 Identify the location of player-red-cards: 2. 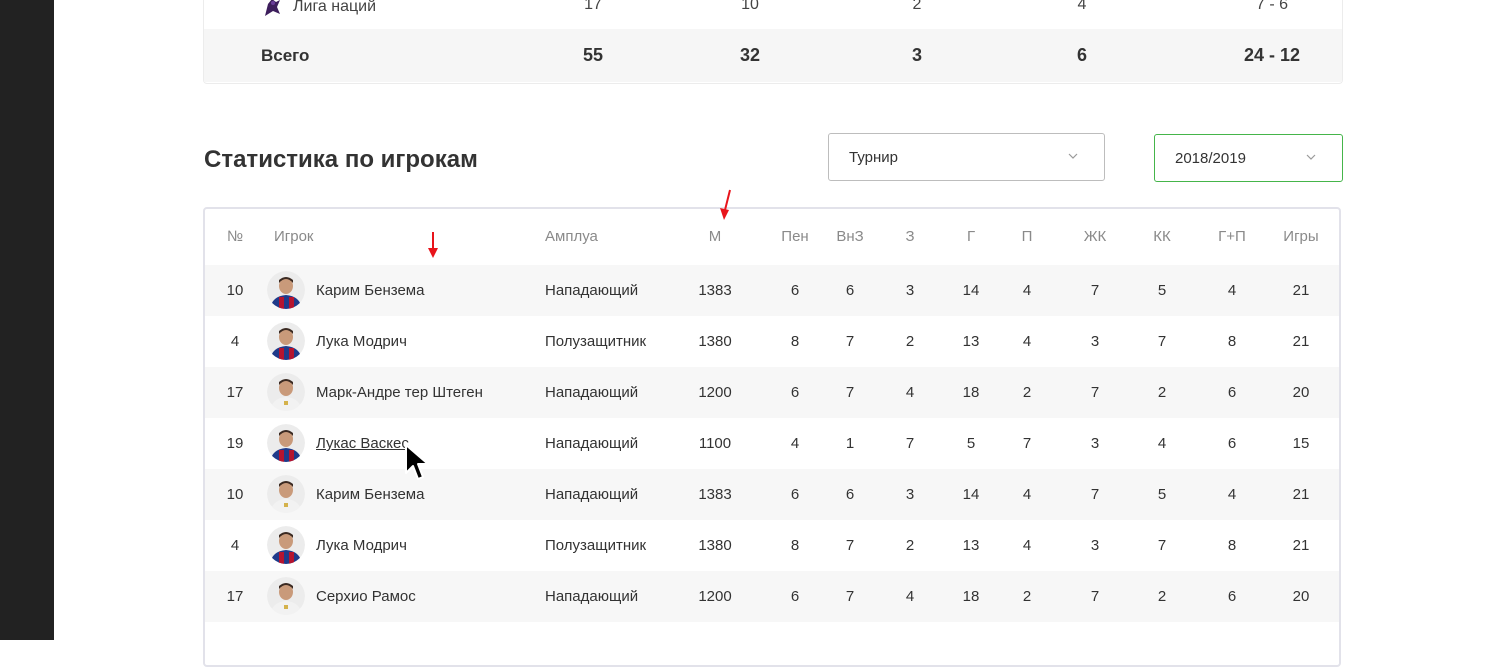
(1162, 392).